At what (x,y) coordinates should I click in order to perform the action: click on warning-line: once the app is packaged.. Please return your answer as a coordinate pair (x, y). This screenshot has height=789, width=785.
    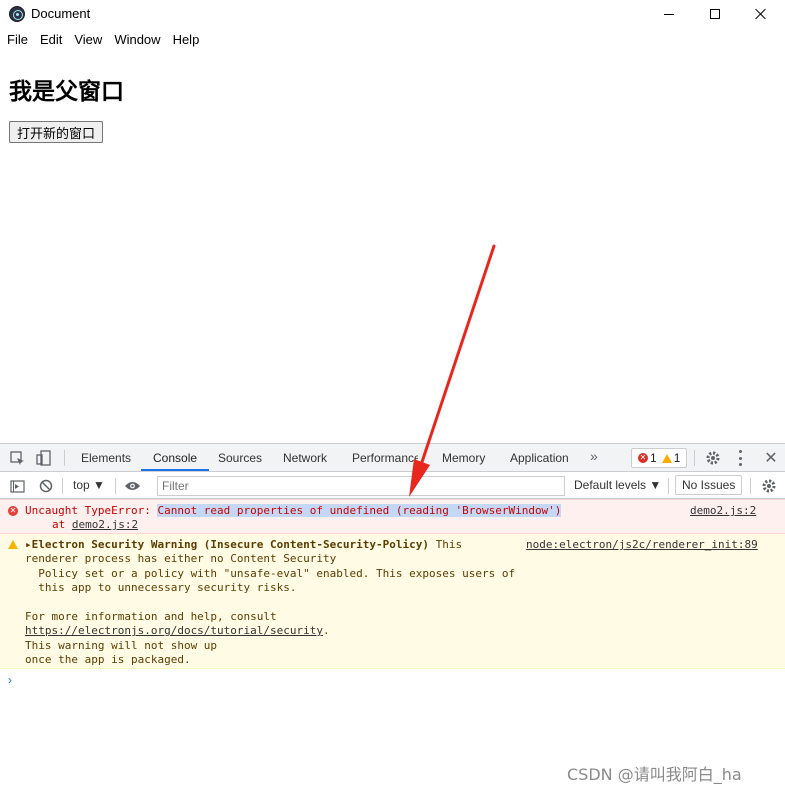
    Looking at the image, I should click on (108, 660).